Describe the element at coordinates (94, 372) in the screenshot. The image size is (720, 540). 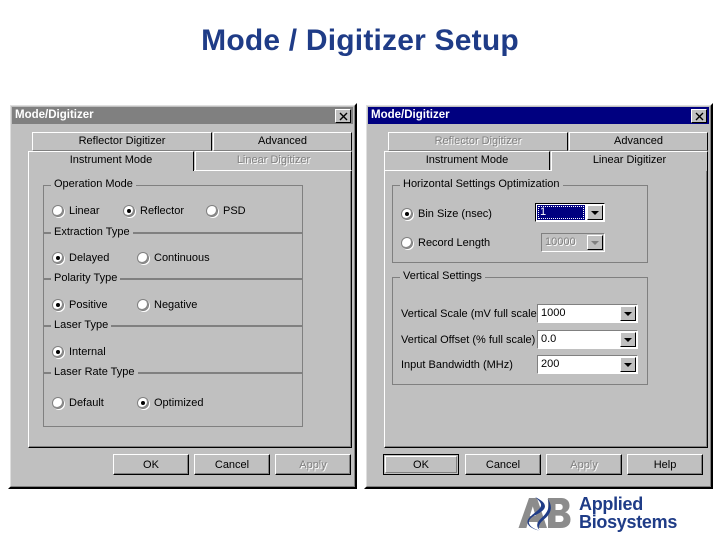
I see `group-label: Laser Rate Type` at that location.